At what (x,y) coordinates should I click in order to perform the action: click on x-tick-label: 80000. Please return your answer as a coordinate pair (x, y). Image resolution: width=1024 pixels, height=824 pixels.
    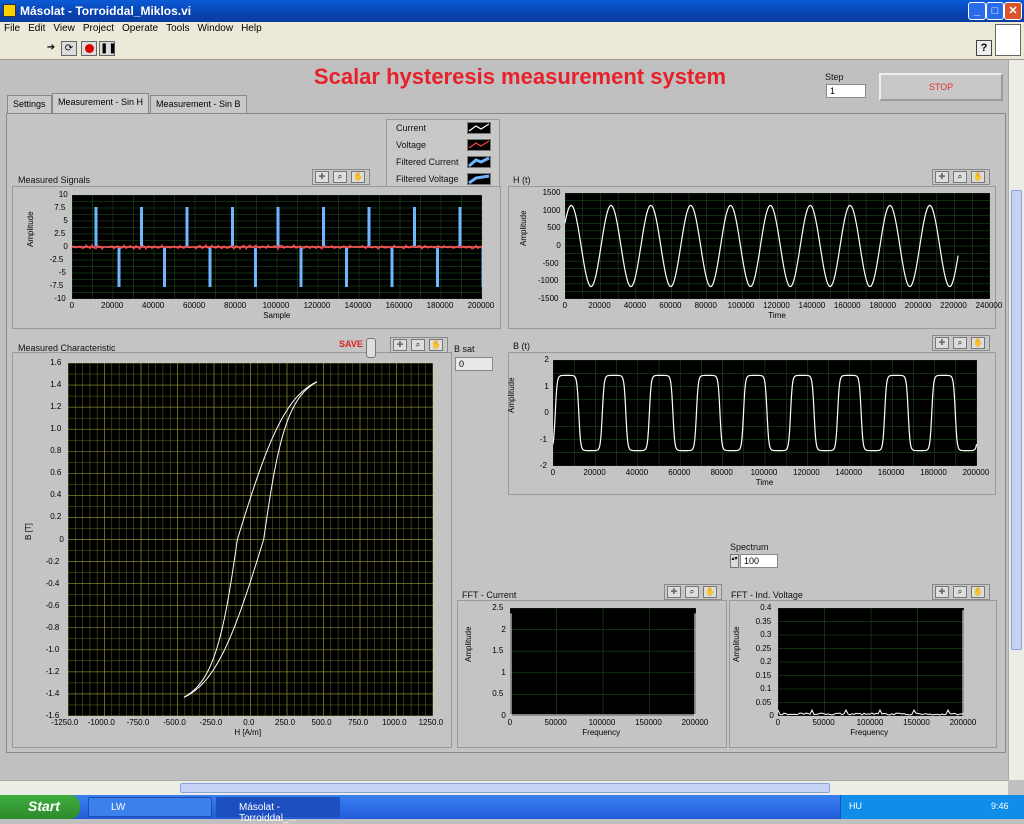
    Looking at the image, I should click on (722, 472).